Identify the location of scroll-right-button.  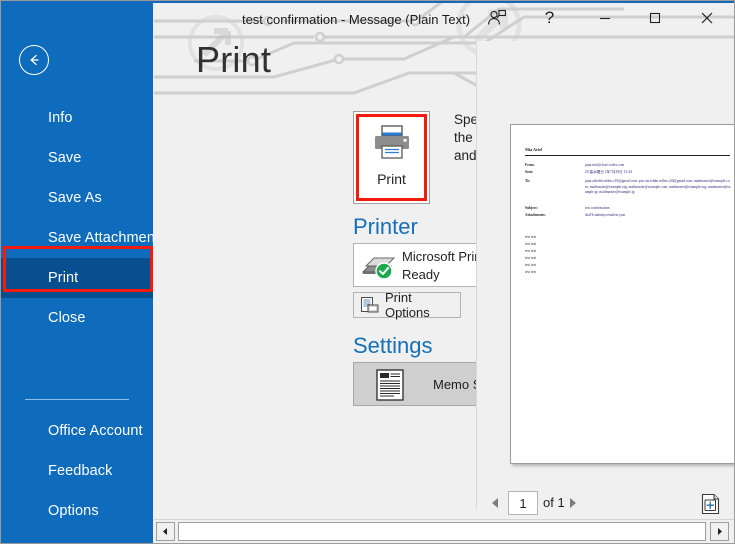
(719, 531).